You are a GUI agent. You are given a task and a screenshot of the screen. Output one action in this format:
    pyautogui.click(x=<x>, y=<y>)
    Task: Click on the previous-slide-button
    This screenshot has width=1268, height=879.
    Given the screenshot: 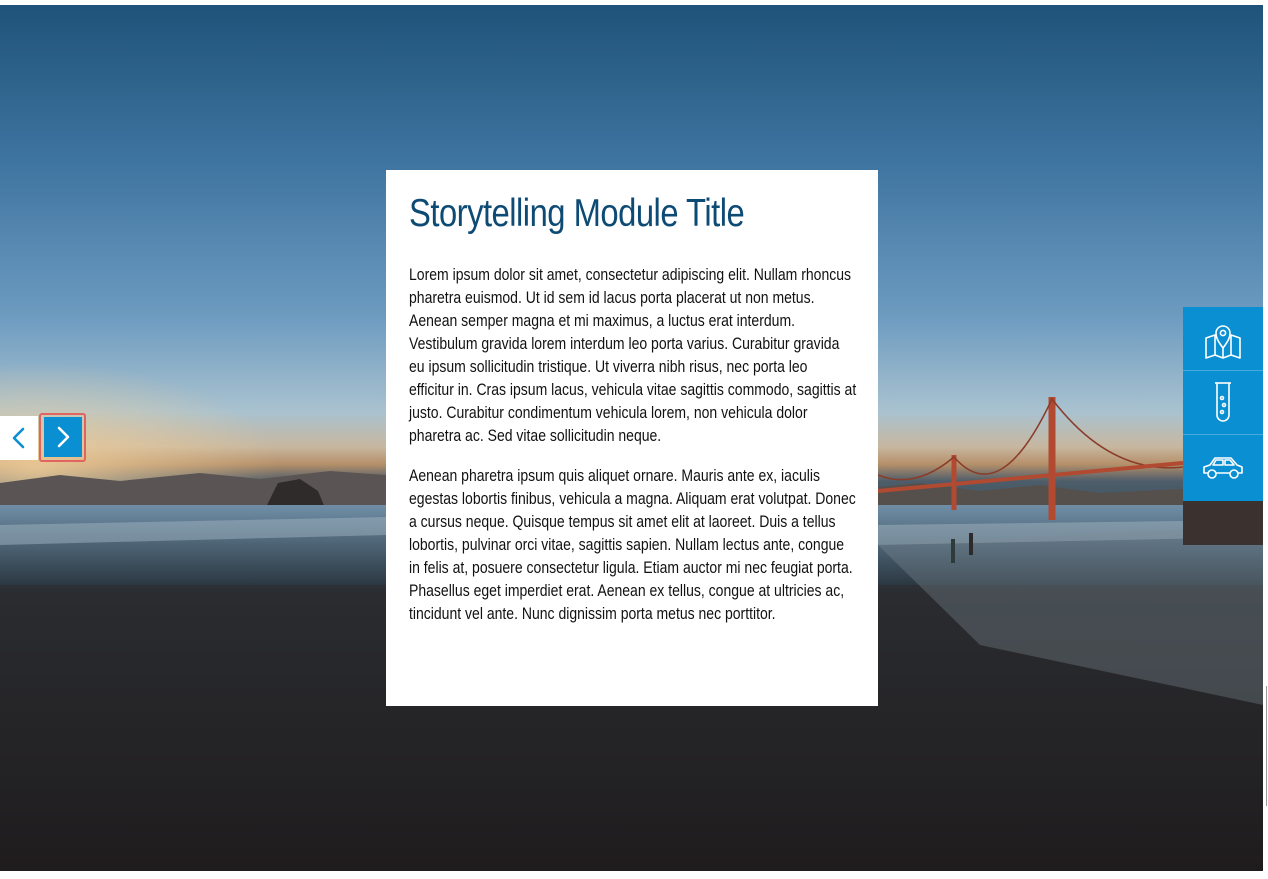 What is the action you would take?
    pyautogui.click(x=19, y=438)
    